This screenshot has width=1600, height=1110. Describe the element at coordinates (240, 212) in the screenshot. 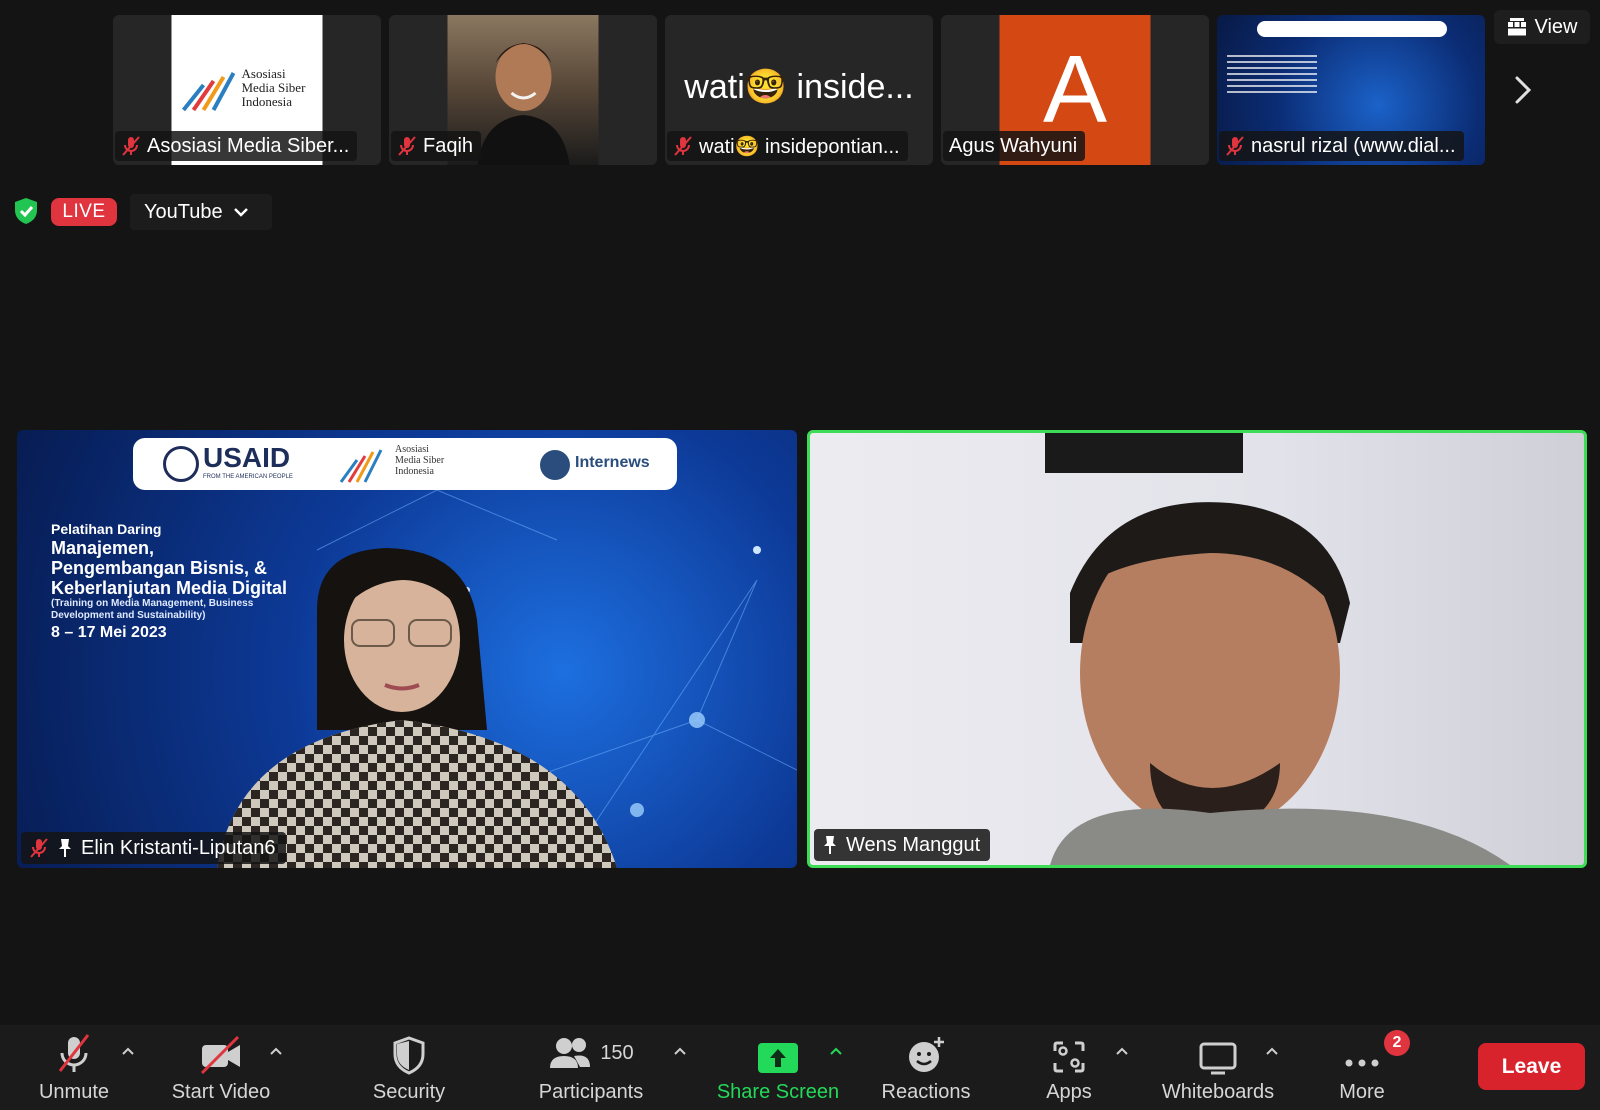

I see `chevron-down-icon` at that location.